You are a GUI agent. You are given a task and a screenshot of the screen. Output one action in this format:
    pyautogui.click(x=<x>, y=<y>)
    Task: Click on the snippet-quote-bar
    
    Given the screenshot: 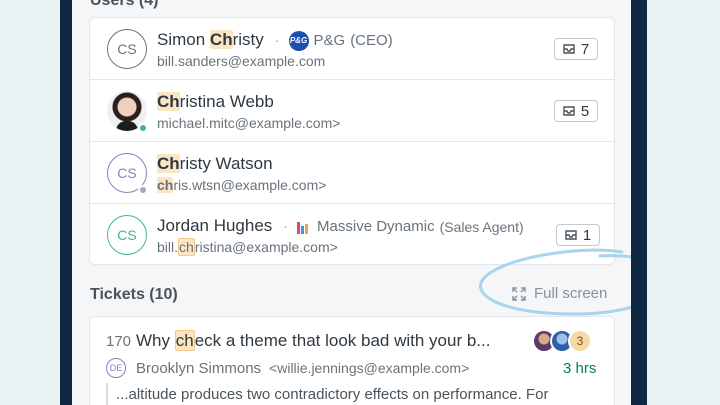 What is the action you would take?
    pyautogui.click(x=107, y=394)
    